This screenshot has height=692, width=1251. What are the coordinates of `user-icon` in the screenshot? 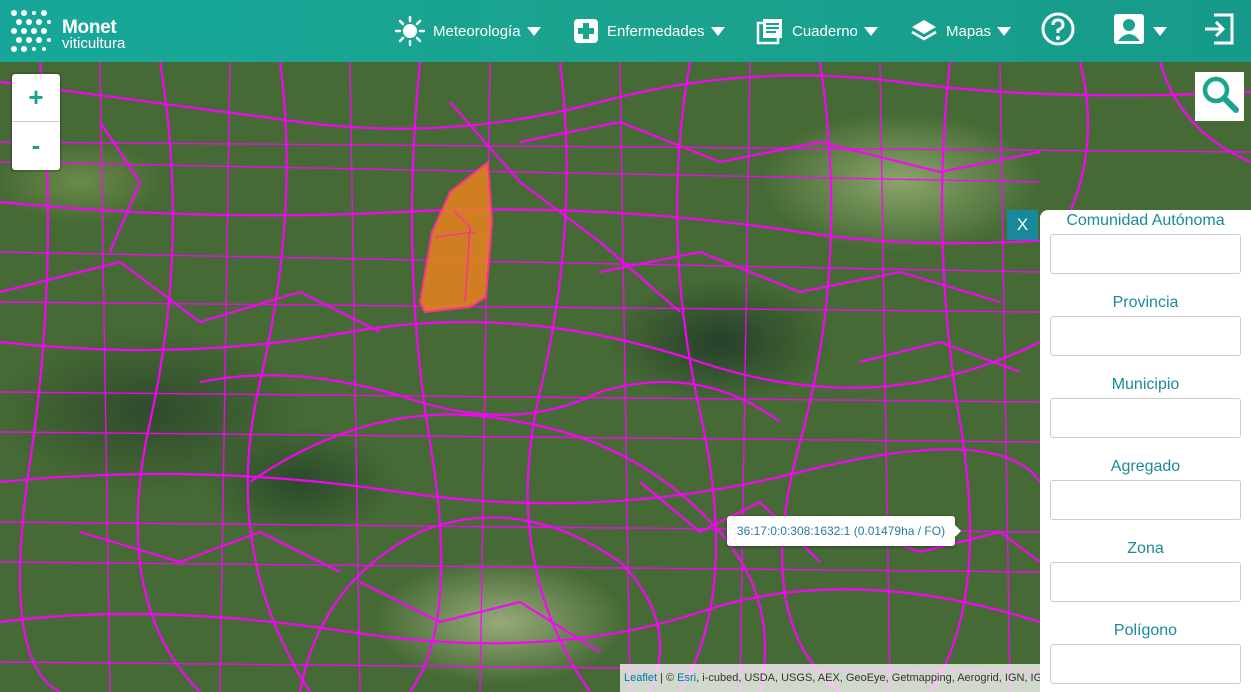 It's located at (1129, 31).